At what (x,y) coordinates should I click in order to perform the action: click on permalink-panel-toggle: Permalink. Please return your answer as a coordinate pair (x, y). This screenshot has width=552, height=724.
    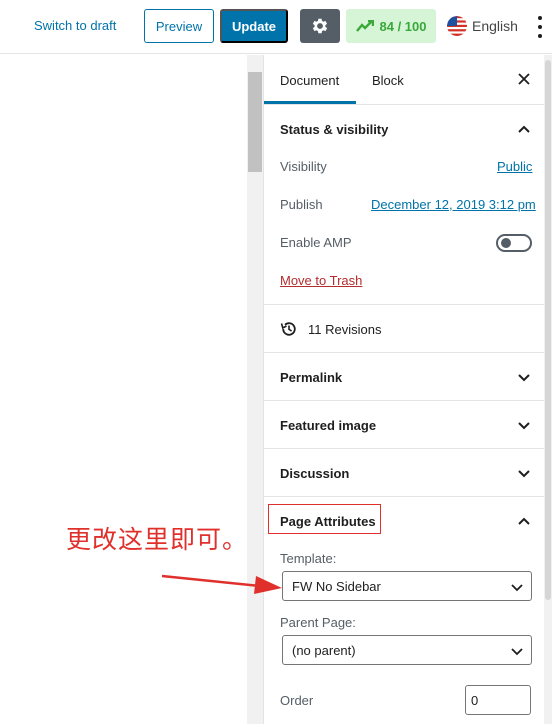
    Looking at the image, I should click on (311, 377).